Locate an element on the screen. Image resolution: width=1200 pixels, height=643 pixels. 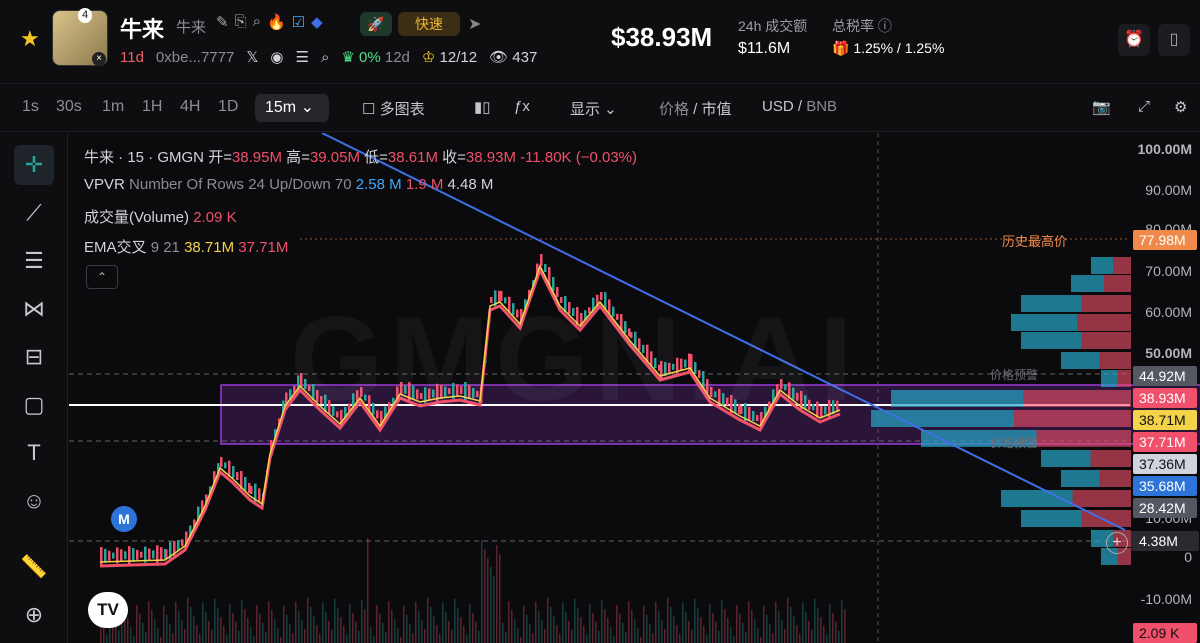
shapes-icon: ▢ is located at coordinates (34, 405).